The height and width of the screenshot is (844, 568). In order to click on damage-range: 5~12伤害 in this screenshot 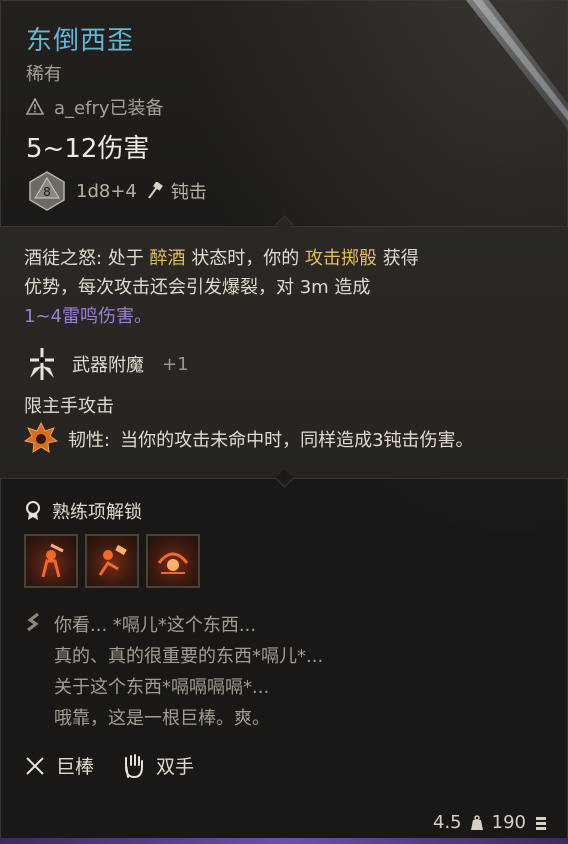, I will do `click(88, 149)`.